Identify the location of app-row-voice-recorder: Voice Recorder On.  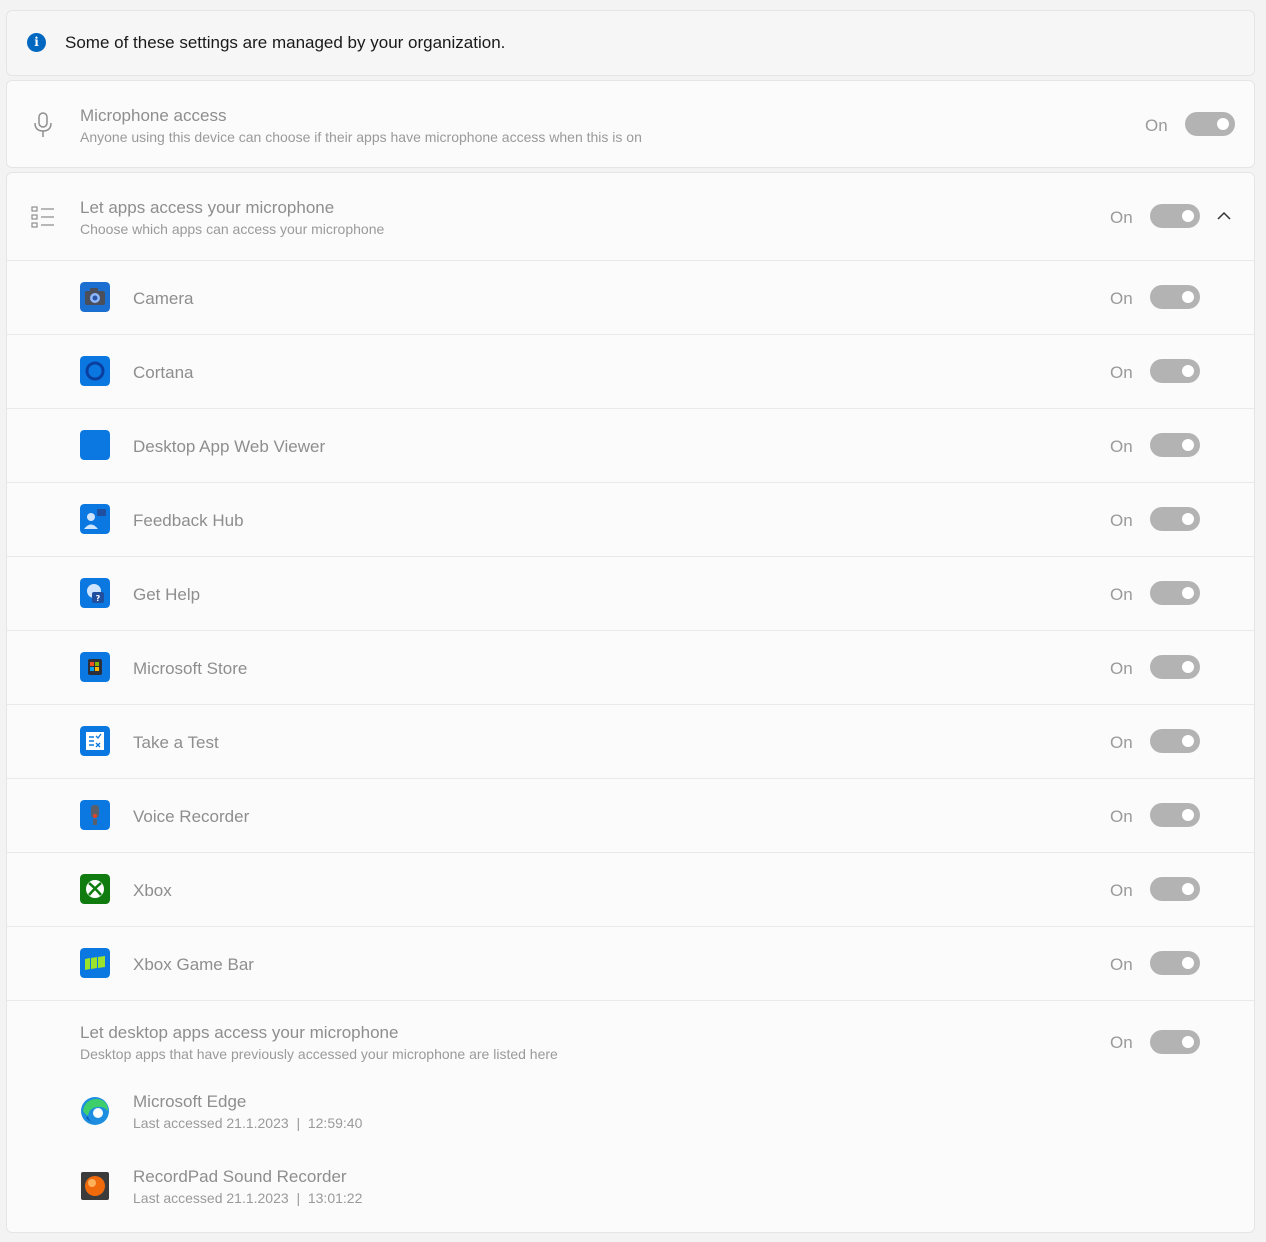
(630, 815).